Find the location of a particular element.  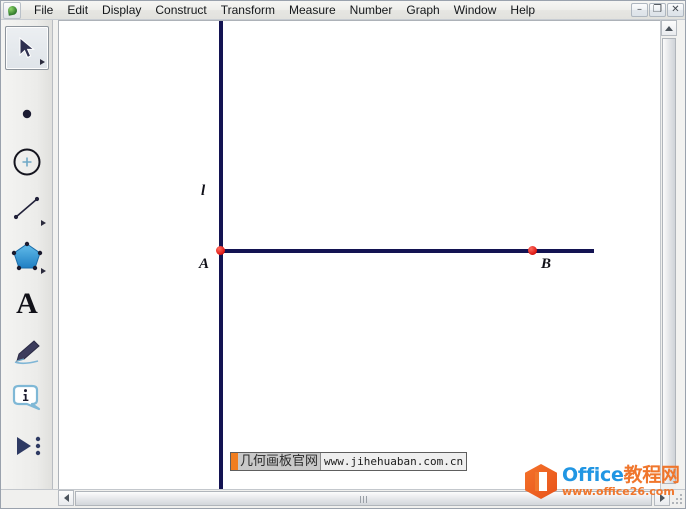

restore-button: ❐ is located at coordinates (657, 10).